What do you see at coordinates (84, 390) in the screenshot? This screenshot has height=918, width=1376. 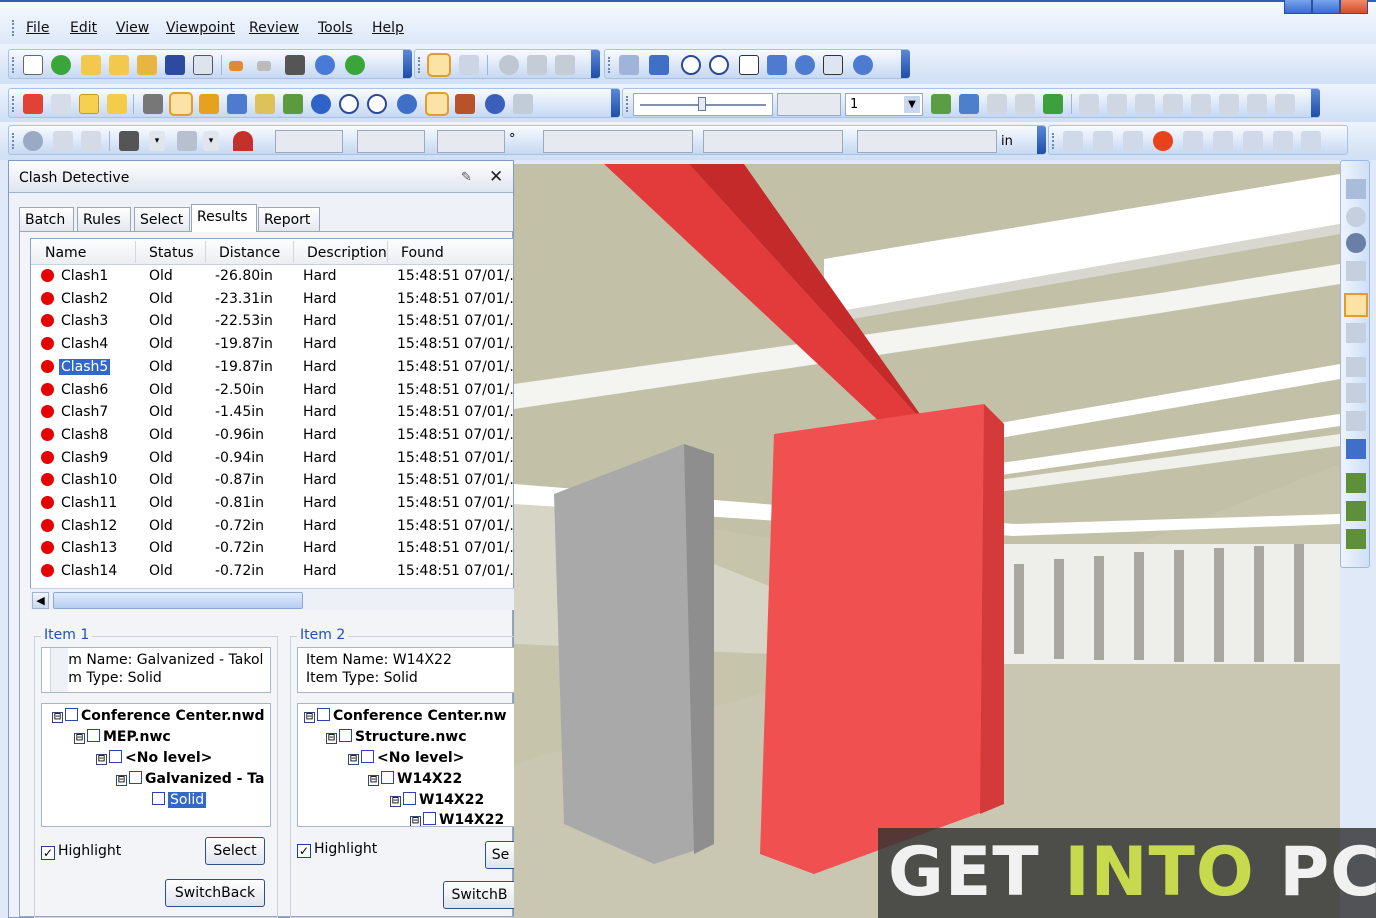 I see `clash-name: Clash6` at bounding box center [84, 390].